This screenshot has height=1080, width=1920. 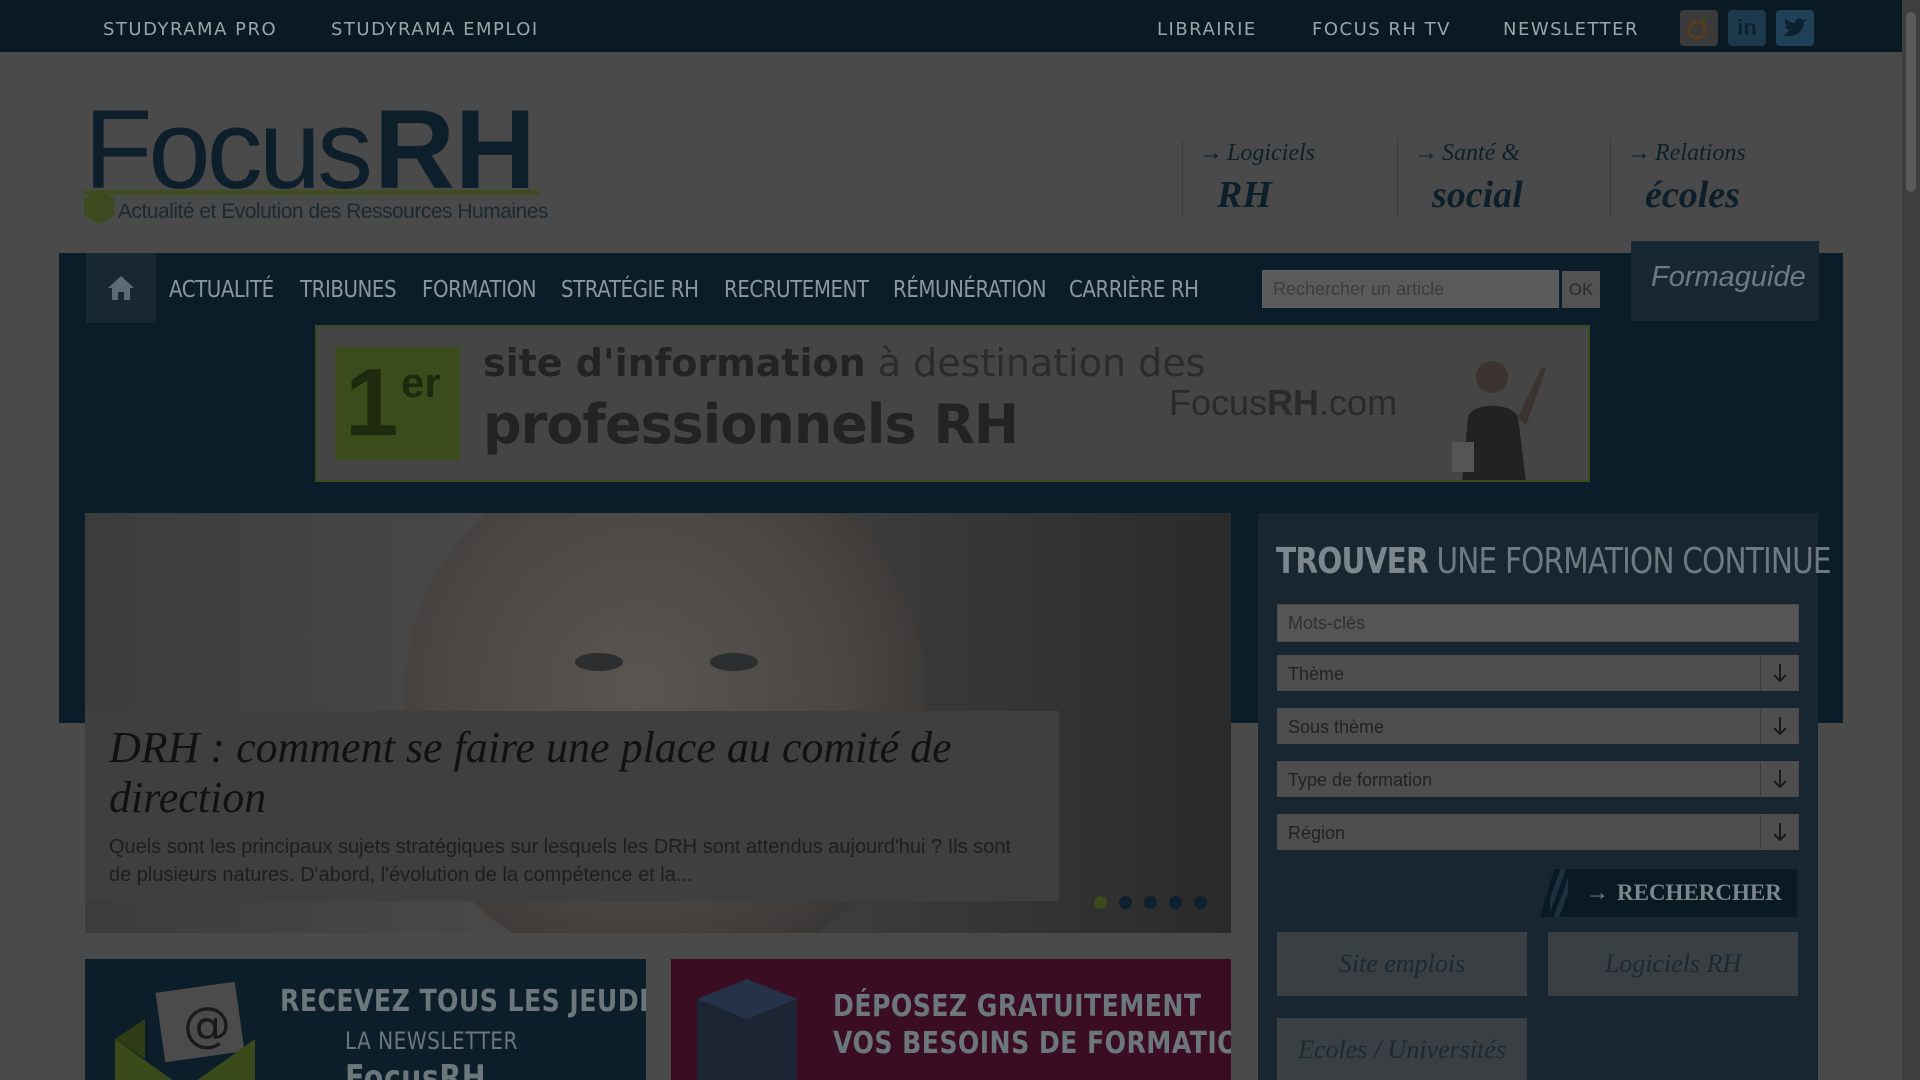 I want to click on nav-tribunes: TRIBUNES, so click(x=348, y=290).